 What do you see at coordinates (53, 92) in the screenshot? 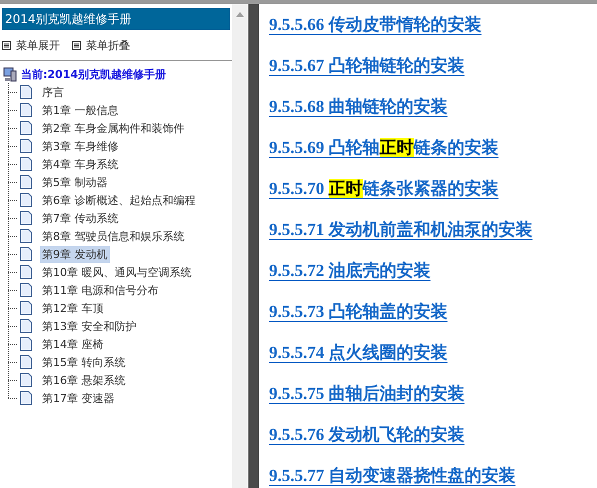
I see `tree-item: 序言` at bounding box center [53, 92].